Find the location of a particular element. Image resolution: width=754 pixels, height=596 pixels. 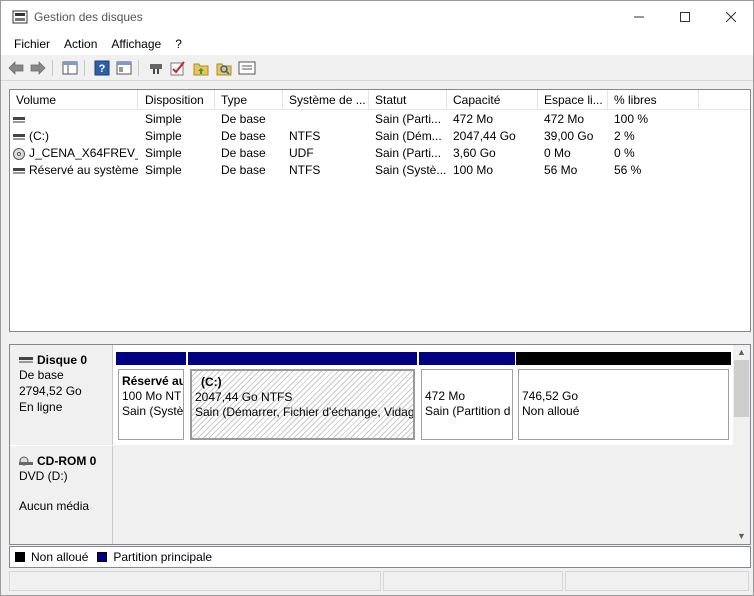

menu-view: Affichage is located at coordinates (136, 44).